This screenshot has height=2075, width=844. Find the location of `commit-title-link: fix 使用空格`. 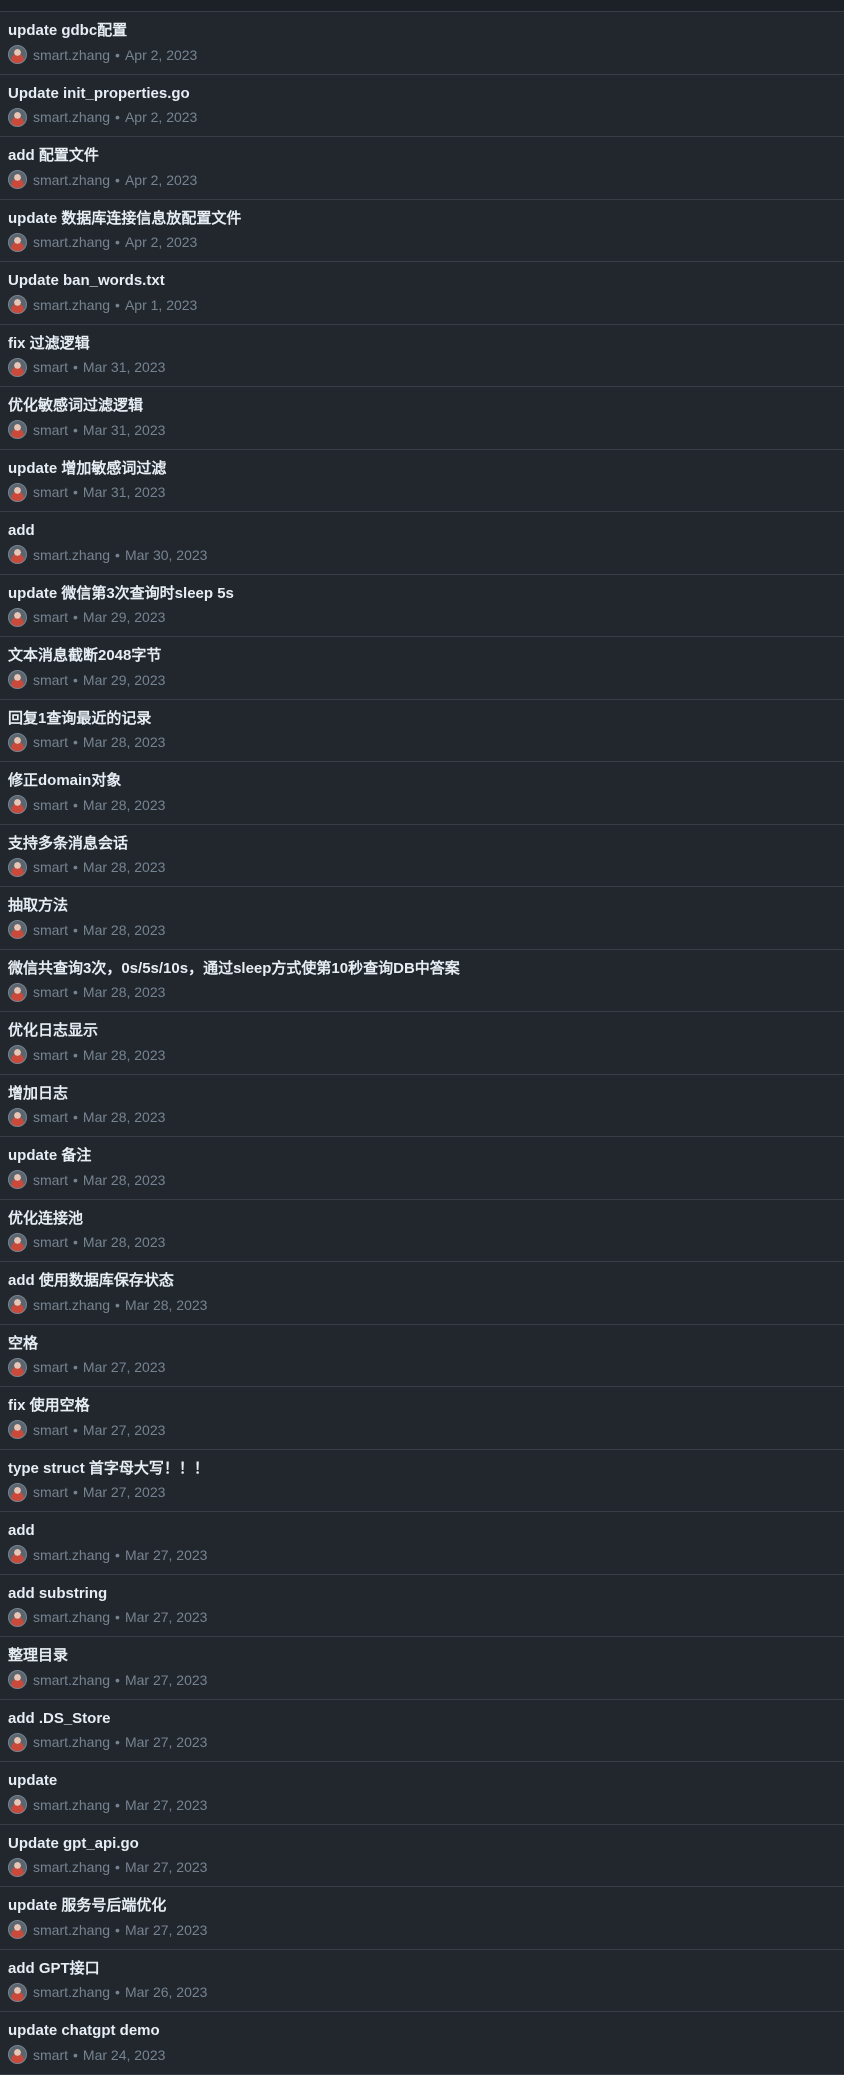

commit-title-link: fix 使用空格 is located at coordinates (49, 1406).